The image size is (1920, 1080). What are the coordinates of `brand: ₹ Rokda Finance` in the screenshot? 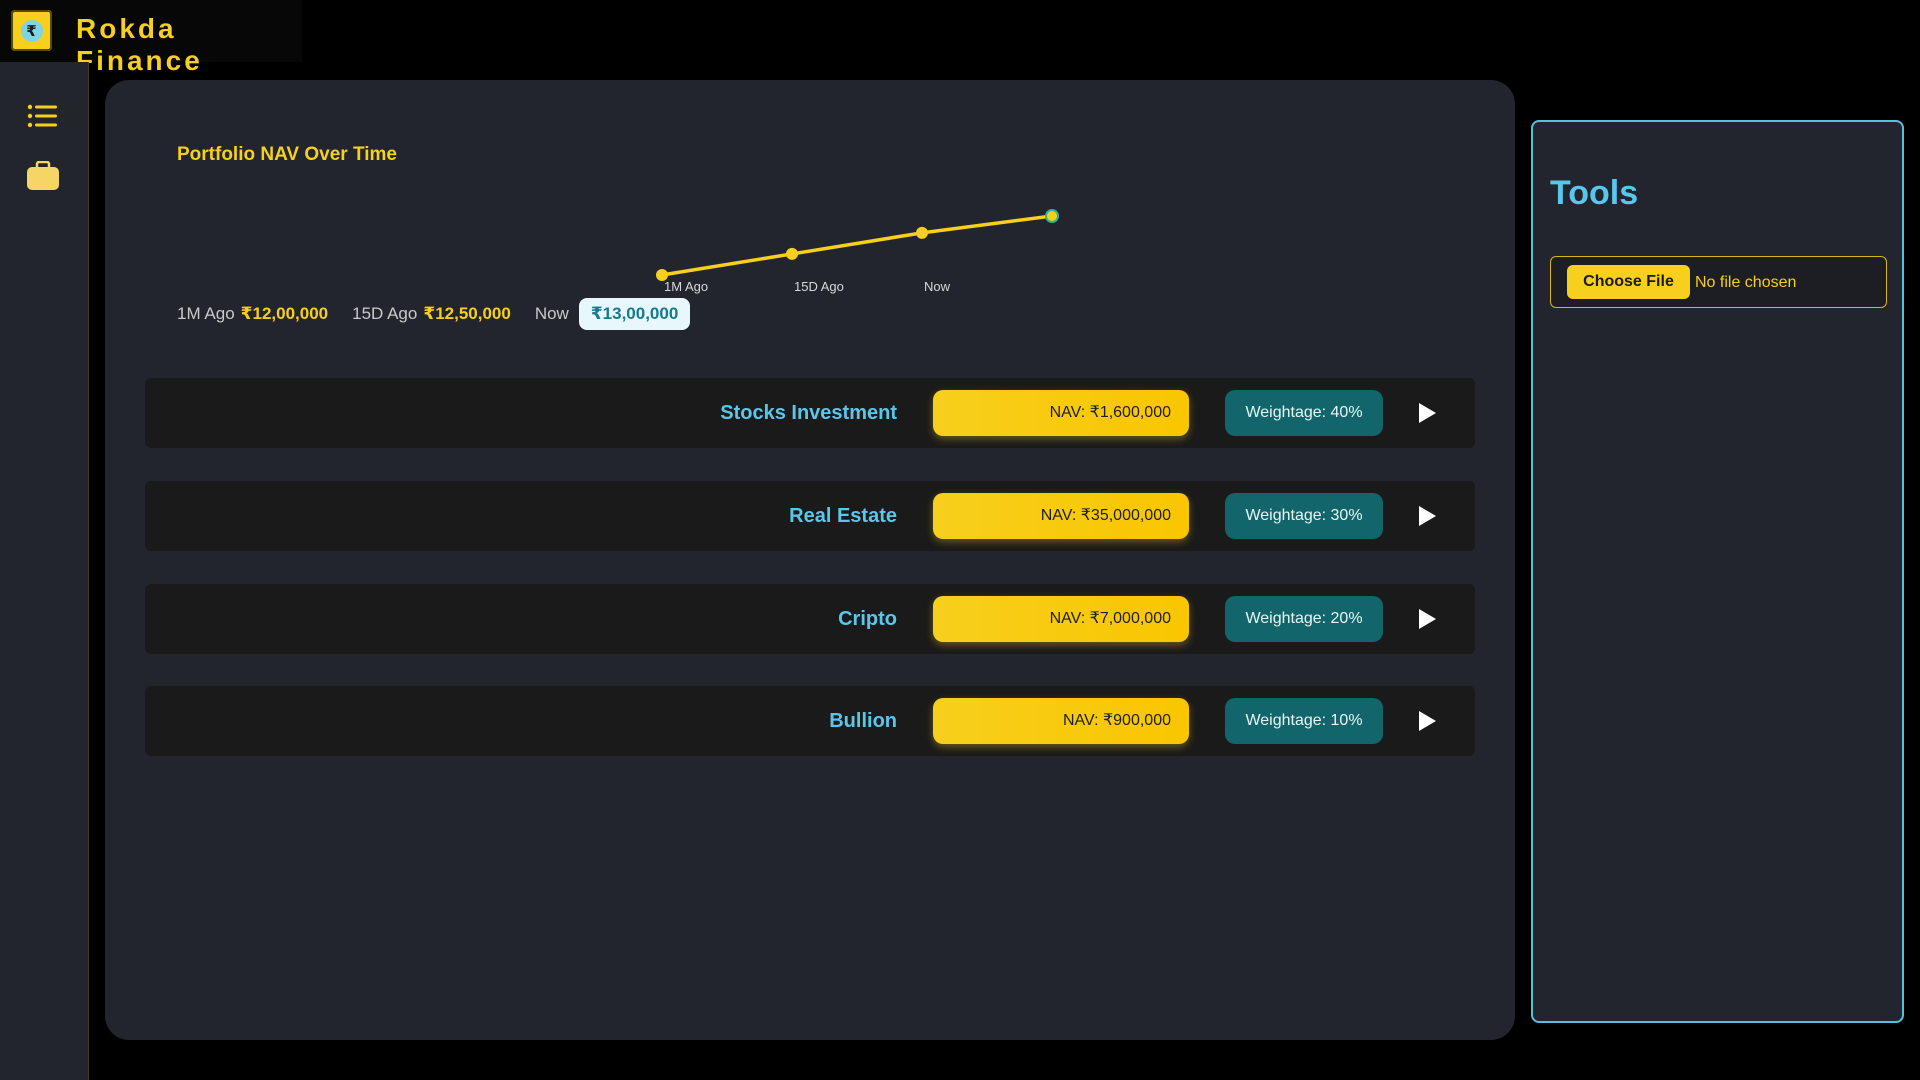 It's located at (151, 38).